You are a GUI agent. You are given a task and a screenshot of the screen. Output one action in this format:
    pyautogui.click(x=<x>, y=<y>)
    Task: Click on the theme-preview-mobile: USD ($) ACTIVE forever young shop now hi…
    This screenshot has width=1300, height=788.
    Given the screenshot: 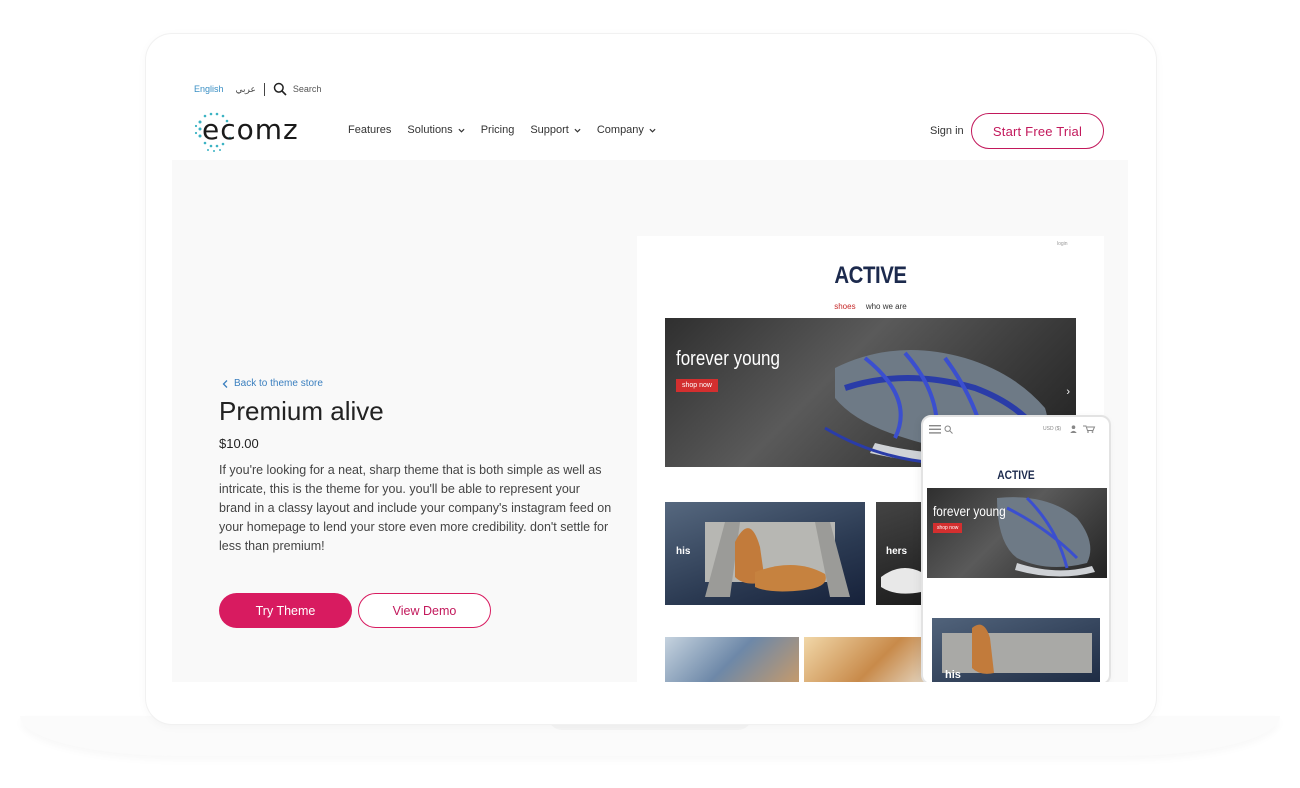 What is the action you would take?
    pyautogui.click(x=1016, y=548)
    